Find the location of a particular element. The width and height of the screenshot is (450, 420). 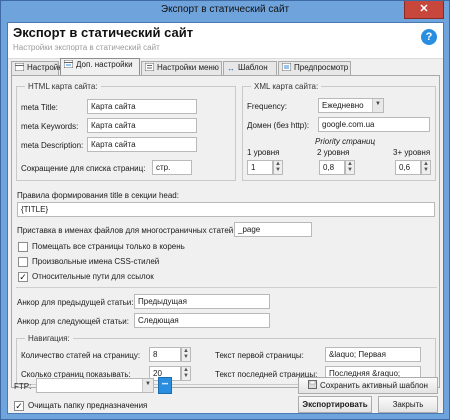

page-list-input: стр. is located at coordinates (172, 167).